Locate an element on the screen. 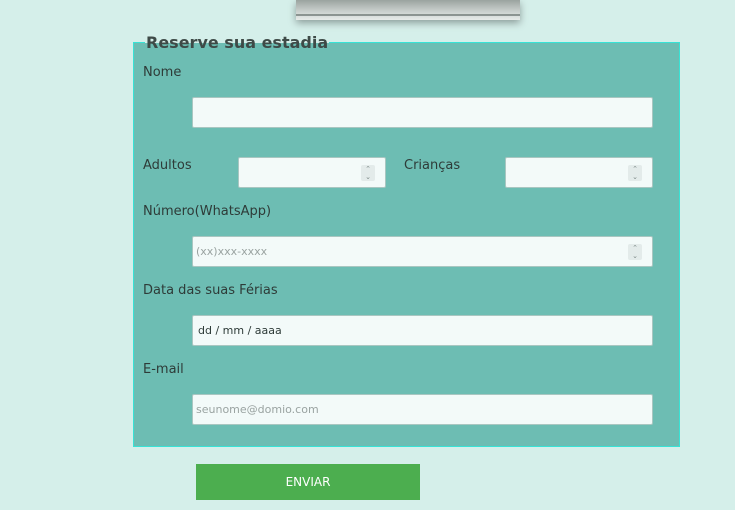  whatsapp-input: (xx)xxx-xxxx ⌃ ⌄ is located at coordinates (422, 251).